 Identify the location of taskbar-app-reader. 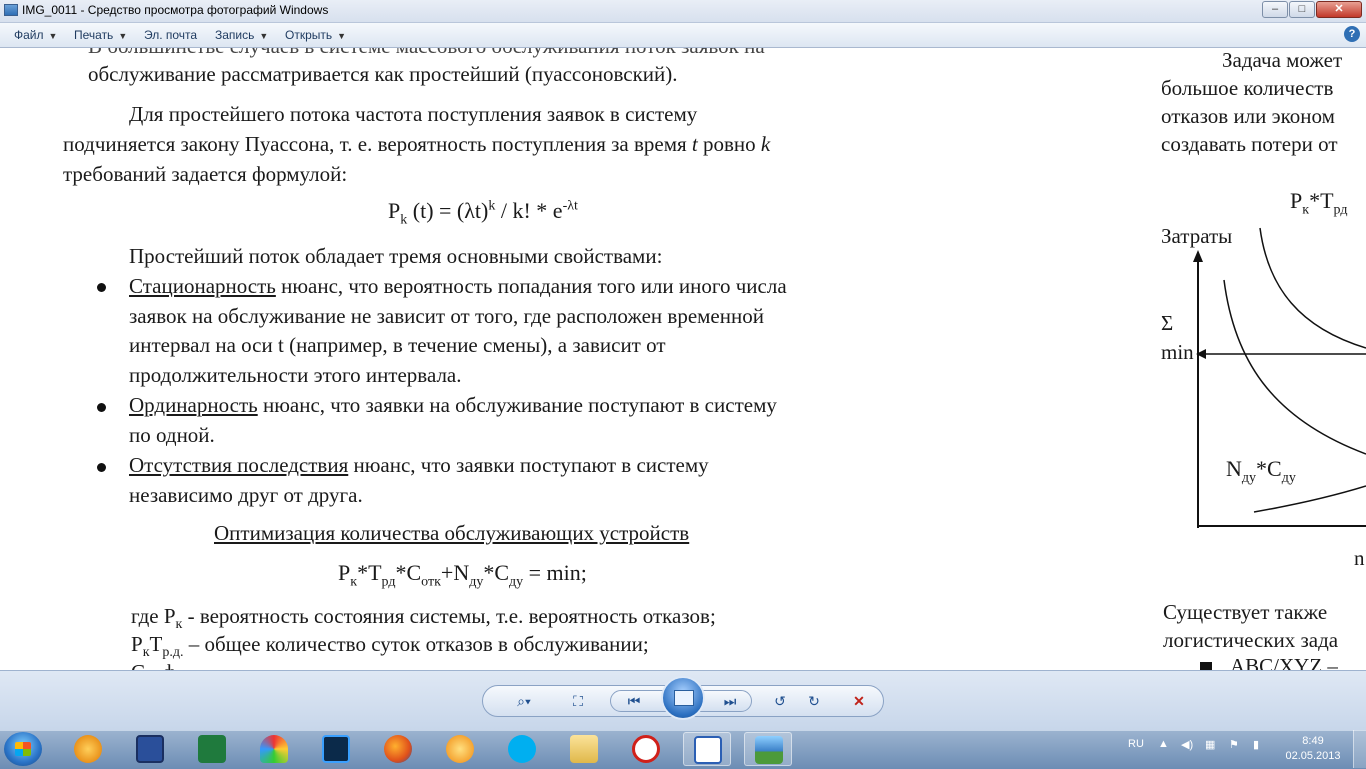
(646, 749).